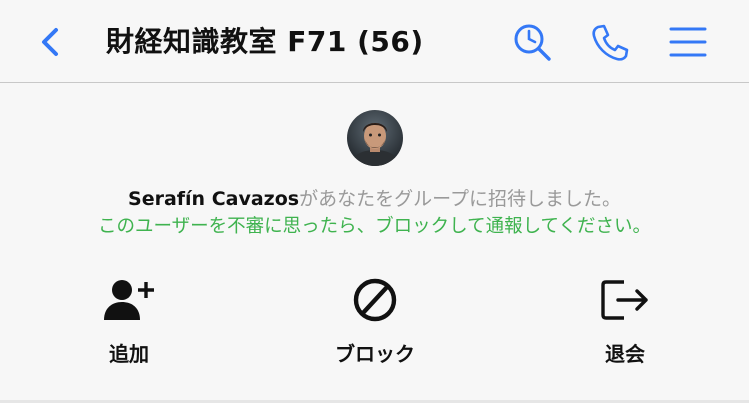 The image size is (749, 403). I want to click on inviter-name: Serafín Cavazos, so click(213, 199).